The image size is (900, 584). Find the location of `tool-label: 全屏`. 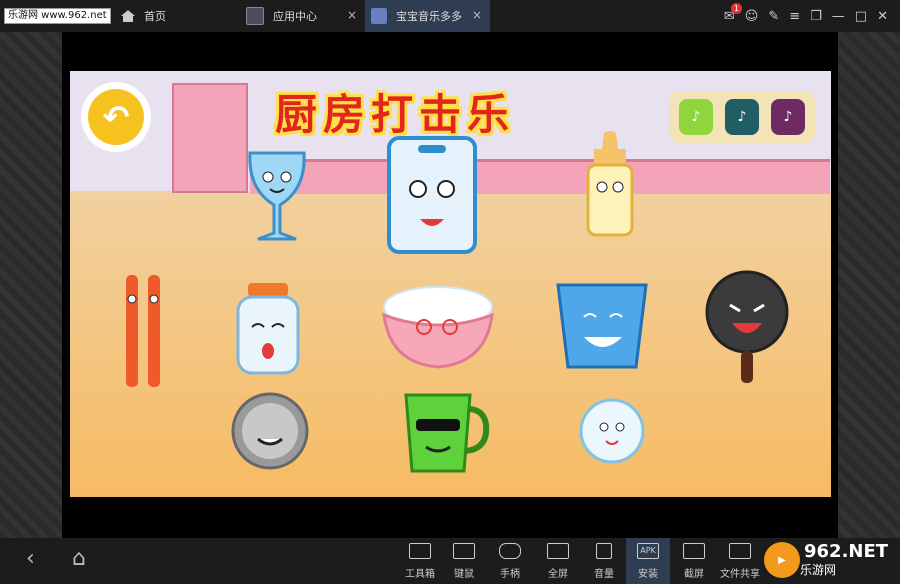

tool-label: 全屏 is located at coordinates (558, 574).